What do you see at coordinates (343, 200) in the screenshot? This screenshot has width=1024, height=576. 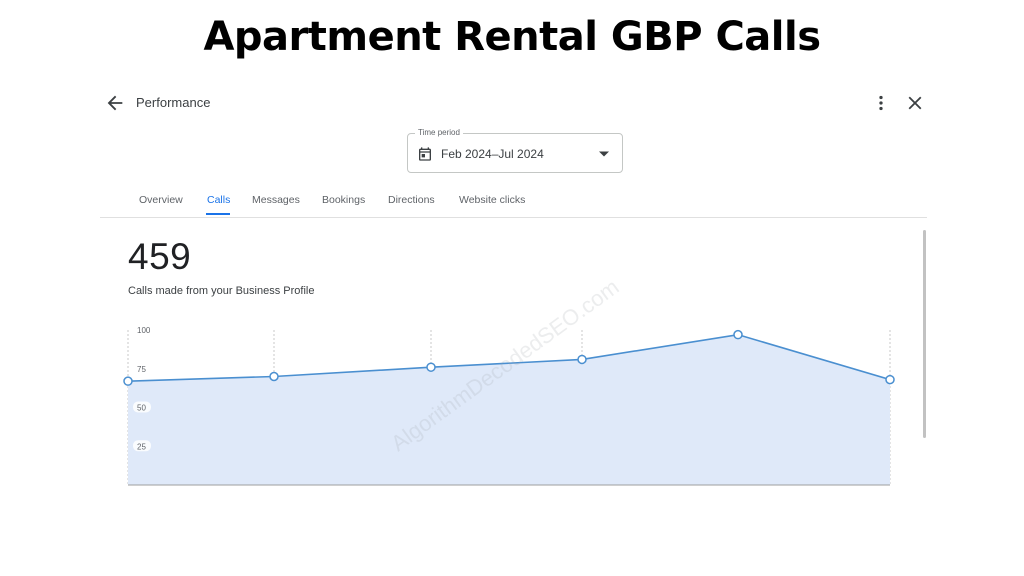 I see `tab-bookings: Bookings` at bounding box center [343, 200].